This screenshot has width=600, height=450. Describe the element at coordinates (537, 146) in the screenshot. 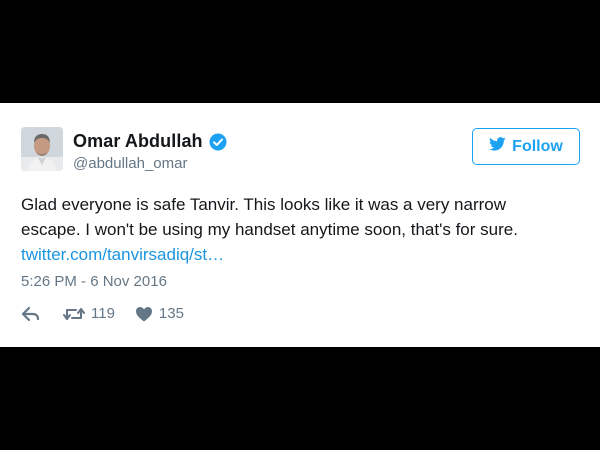

I see `follow-label: Follow` at that location.